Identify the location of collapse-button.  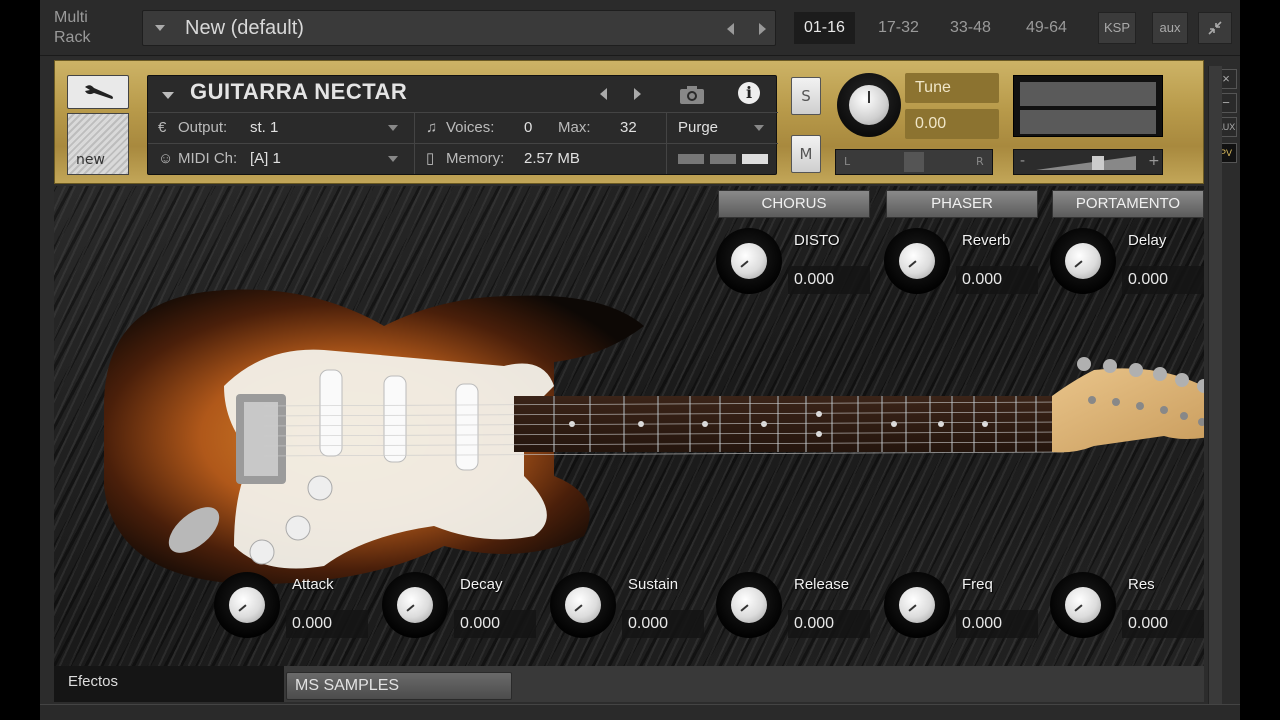
(1215, 28).